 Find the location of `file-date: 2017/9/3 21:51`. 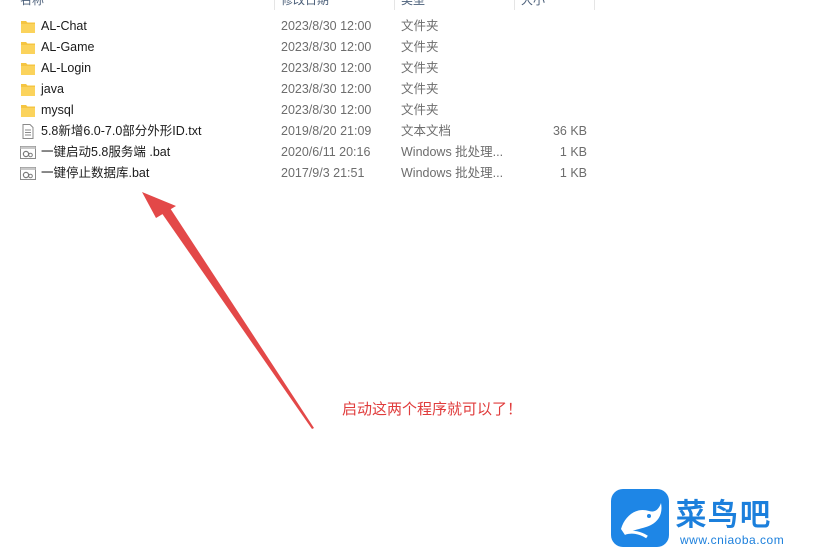

file-date: 2017/9/3 21:51 is located at coordinates (323, 173).